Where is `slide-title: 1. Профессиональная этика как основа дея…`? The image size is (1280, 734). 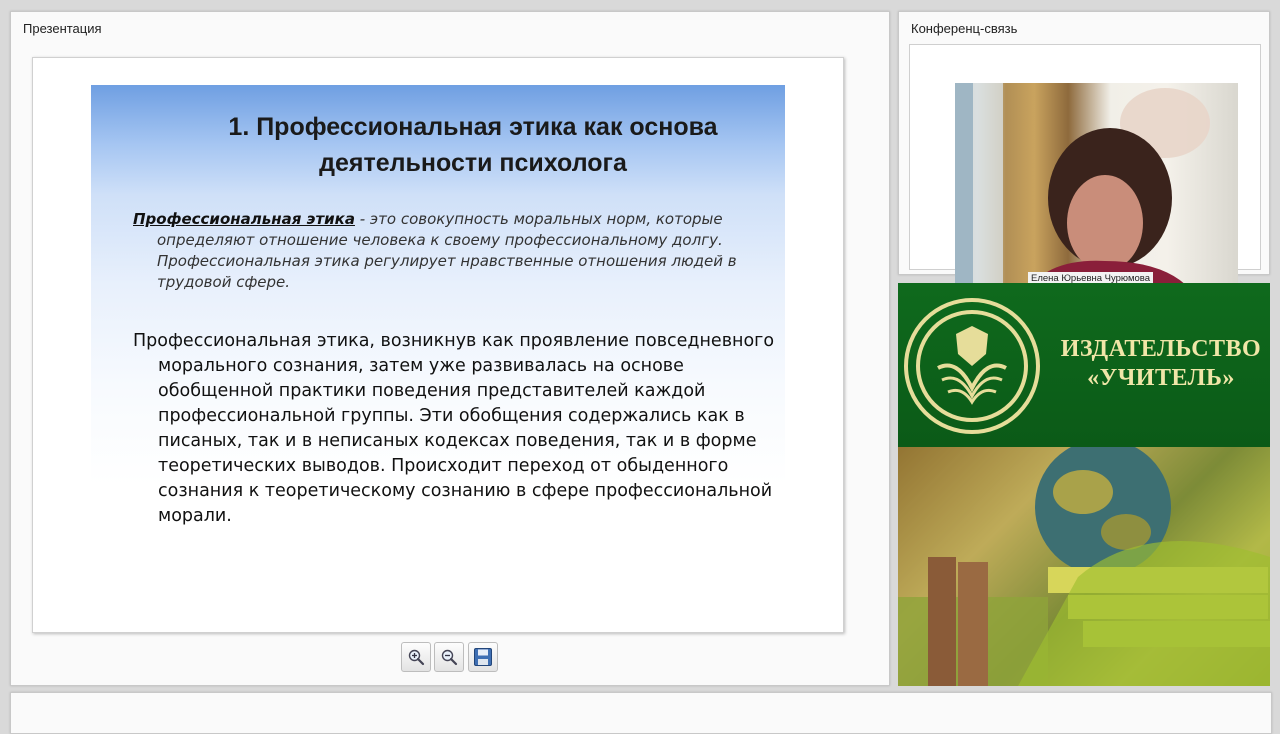 slide-title: 1. Профессиональная этика как основа дея… is located at coordinates (473, 145).